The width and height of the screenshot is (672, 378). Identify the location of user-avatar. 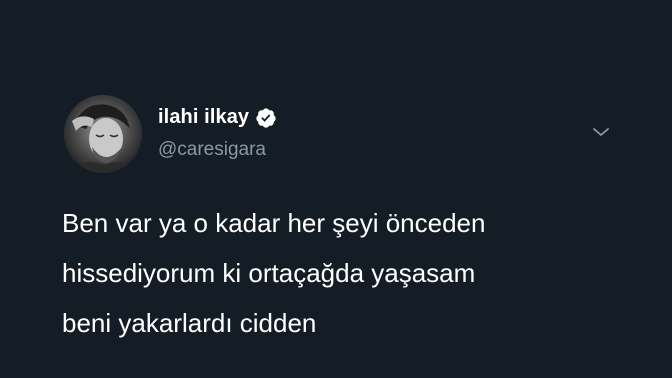
(103, 134).